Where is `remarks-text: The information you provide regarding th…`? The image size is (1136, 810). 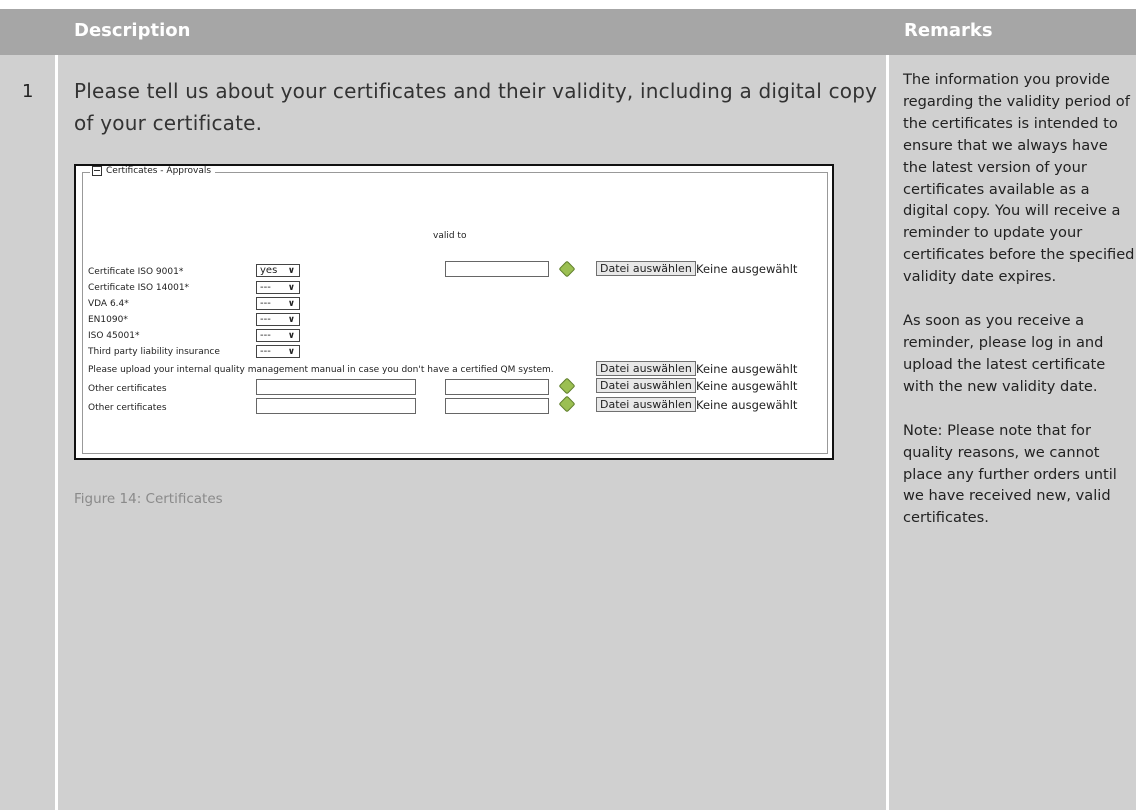
remarks-text: The information you provide regarding th… is located at coordinates (1019, 310).